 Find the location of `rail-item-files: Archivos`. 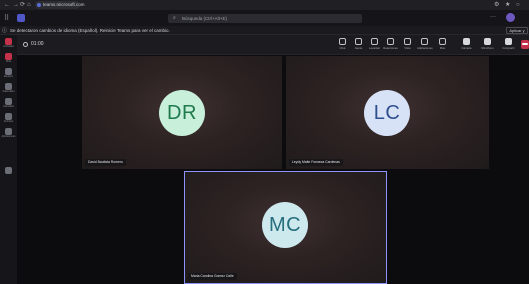

rail-item-files: Archivos is located at coordinates (8, 119).